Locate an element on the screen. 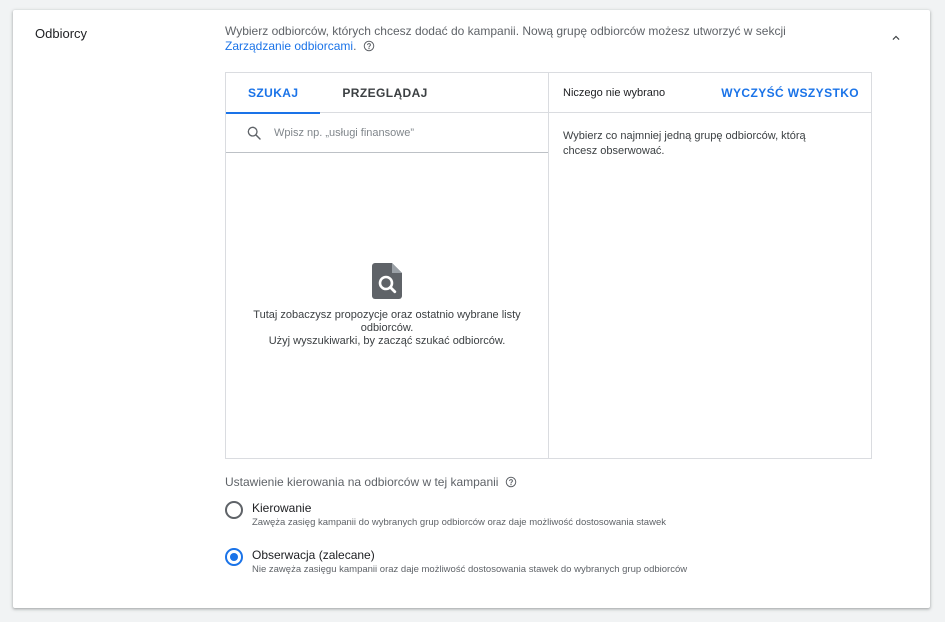  search-bar is located at coordinates (387, 133).